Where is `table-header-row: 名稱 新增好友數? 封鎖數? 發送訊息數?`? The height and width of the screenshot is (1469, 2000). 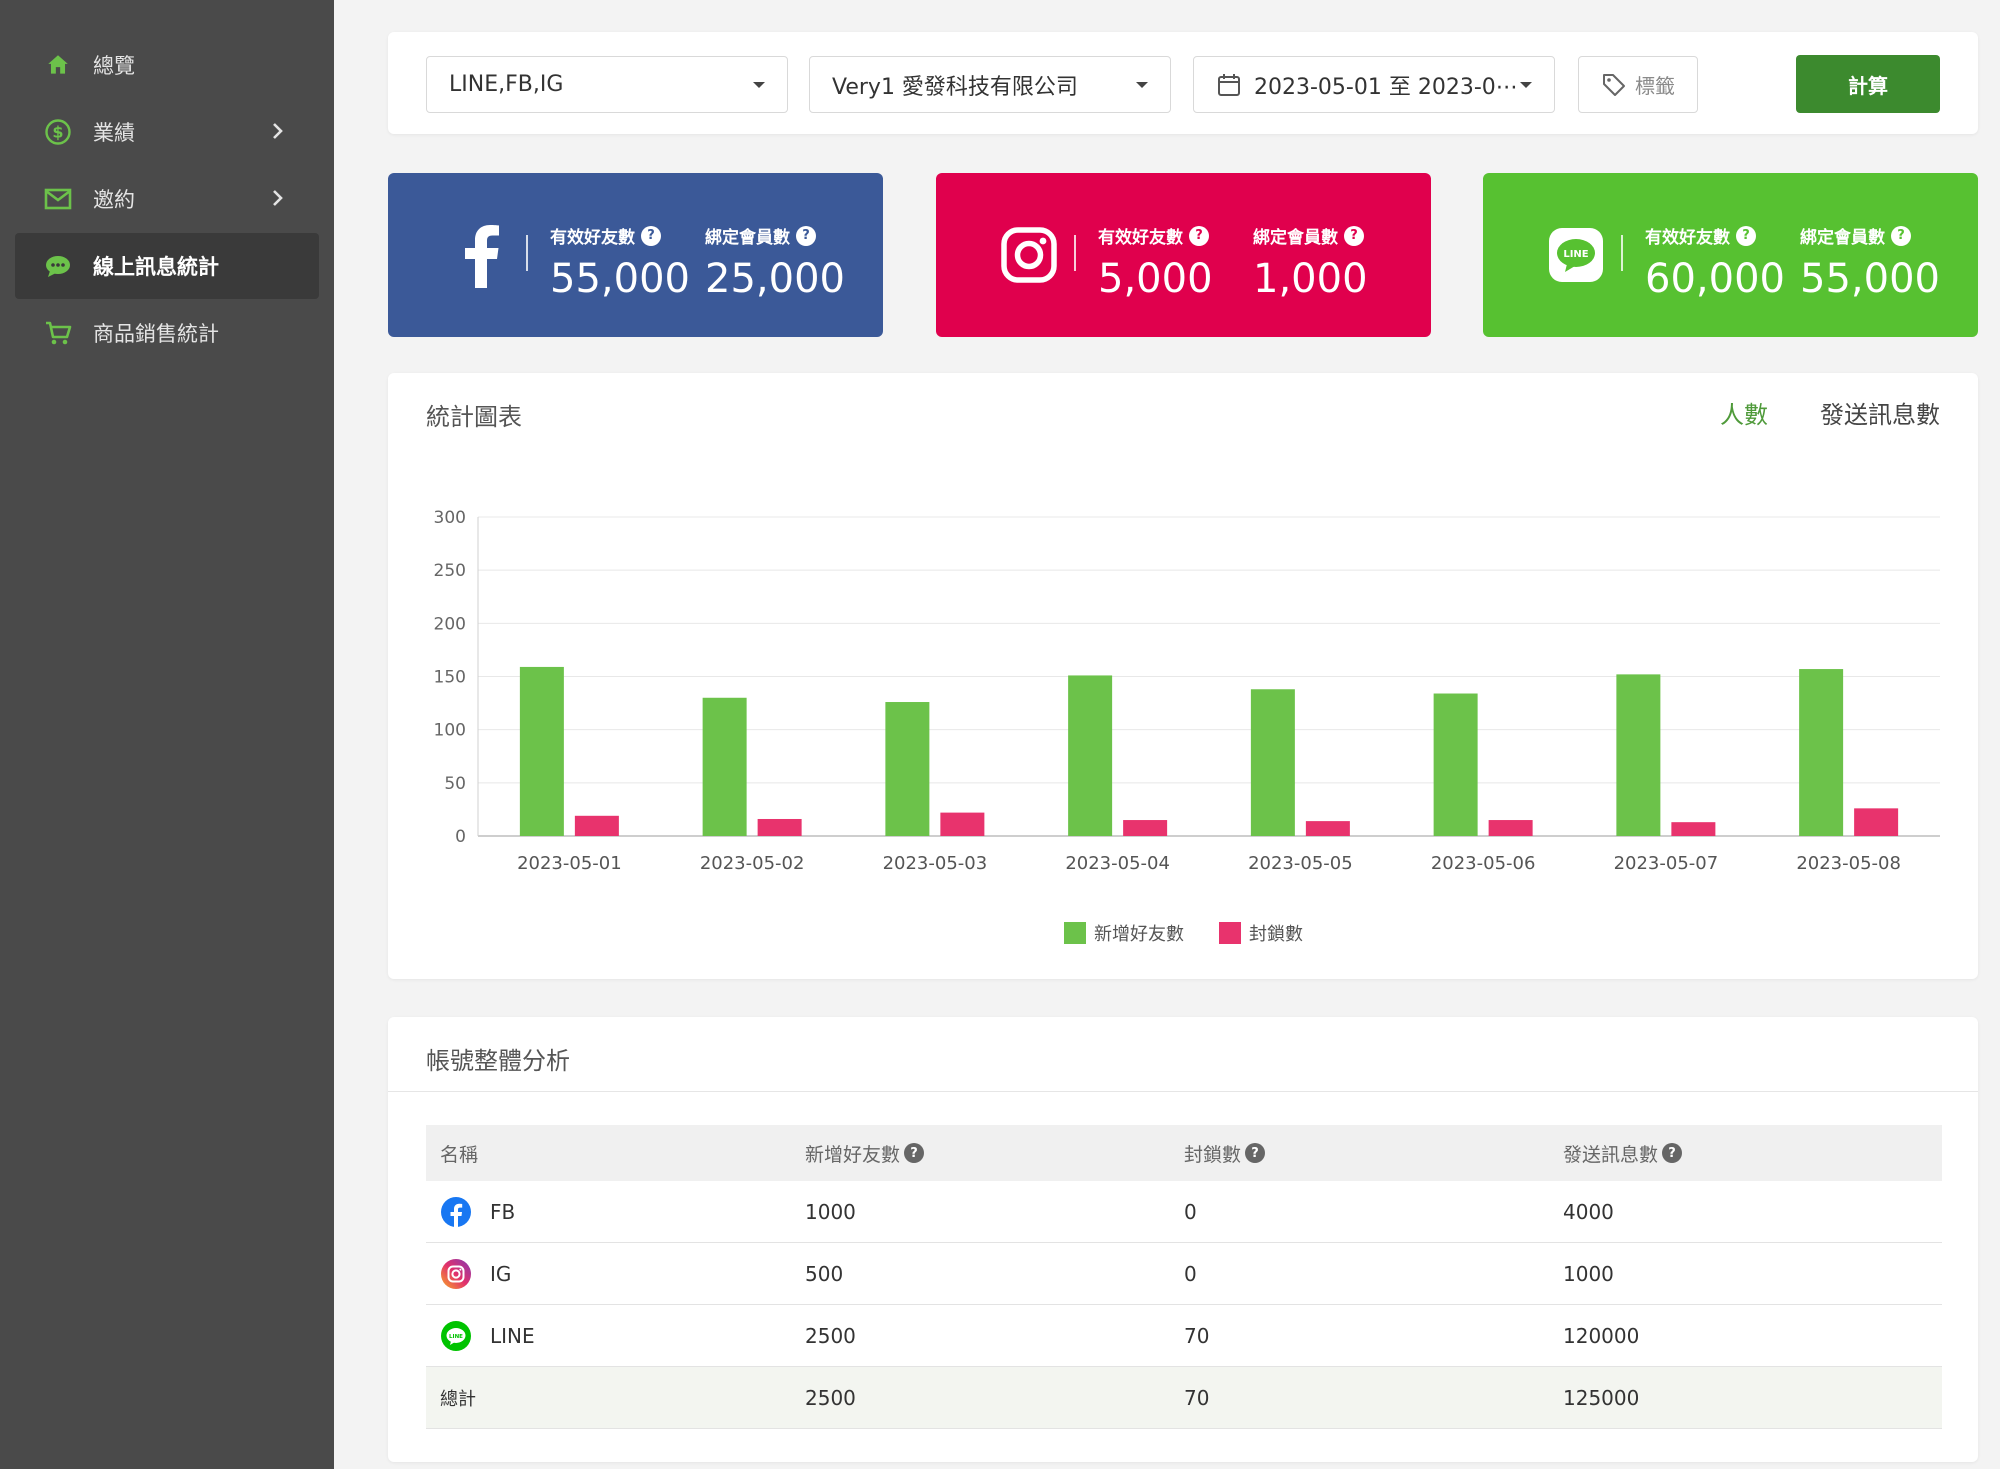
table-header-row: 名稱 新增好友數? 封鎖數? 發送訊息數? is located at coordinates (1184, 1153).